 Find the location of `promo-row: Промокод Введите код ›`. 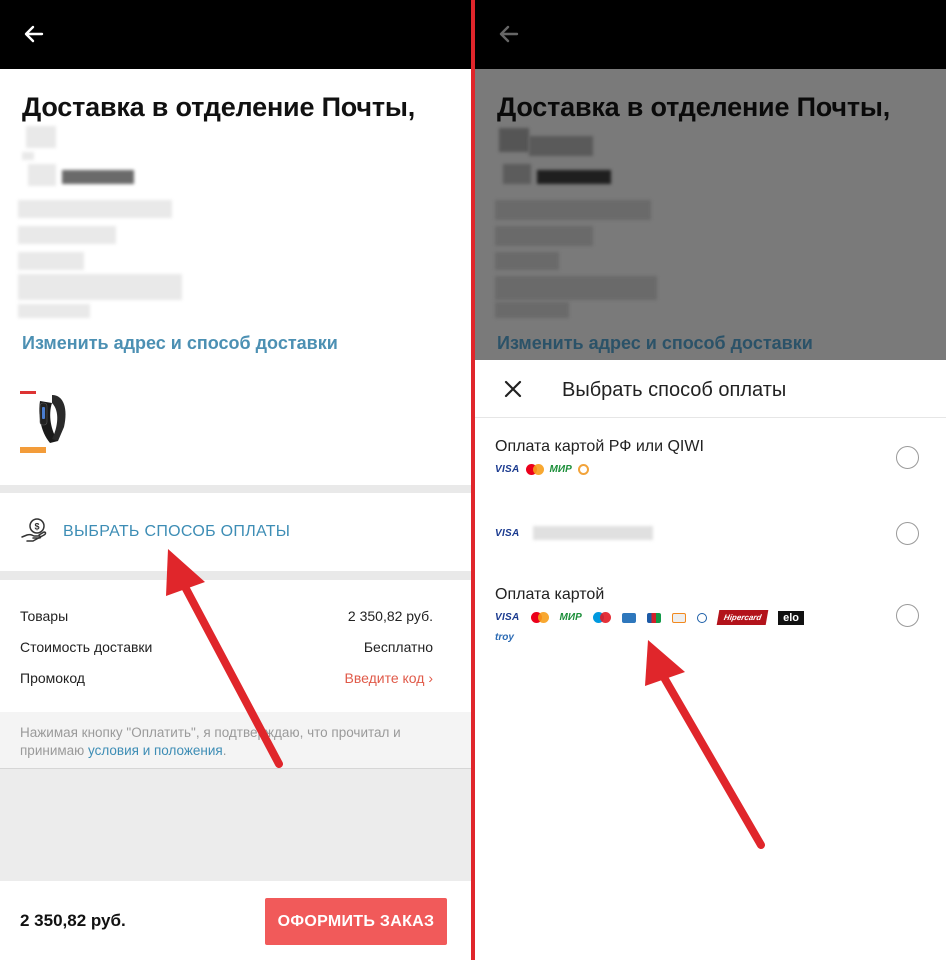

promo-row: Промокод Введите код › is located at coordinates (233, 678).